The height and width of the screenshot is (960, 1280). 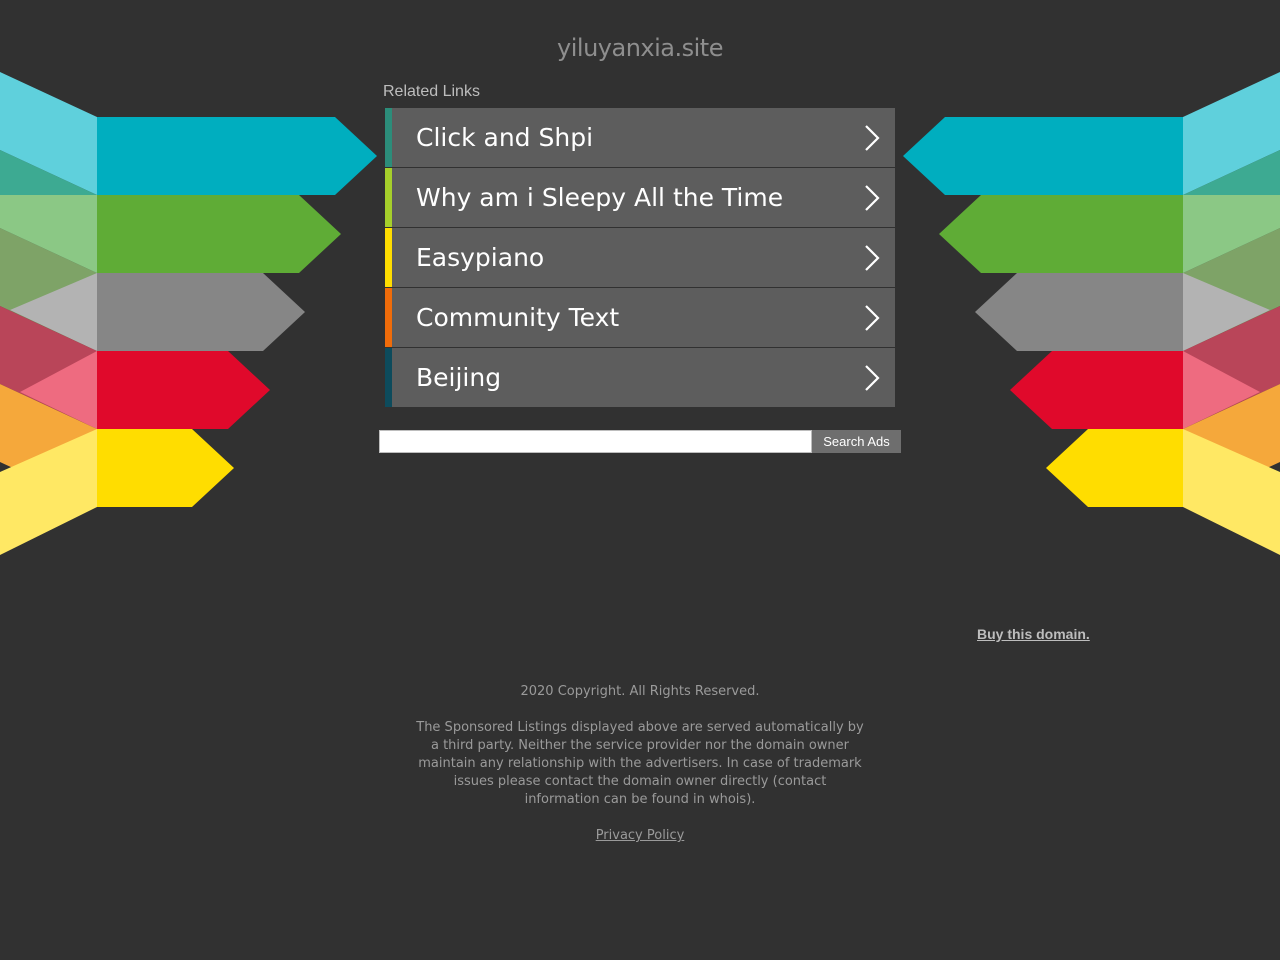 What do you see at coordinates (640, 317) in the screenshot?
I see `related-link-4: Community Text` at bounding box center [640, 317].